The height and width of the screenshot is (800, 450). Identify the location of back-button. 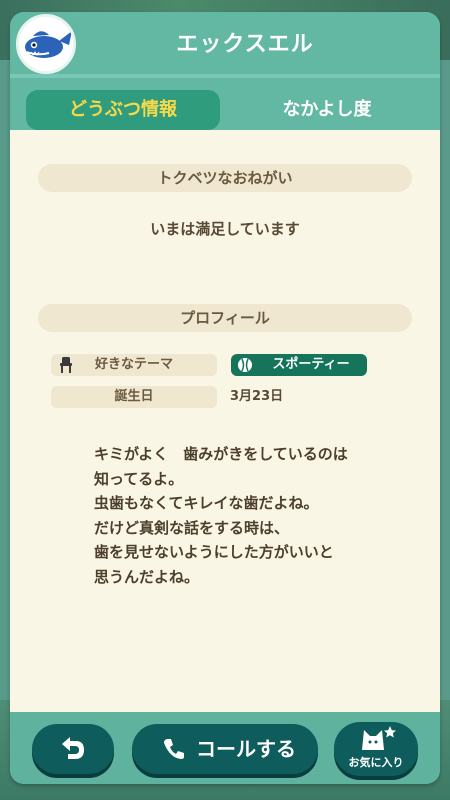
(73, 749).